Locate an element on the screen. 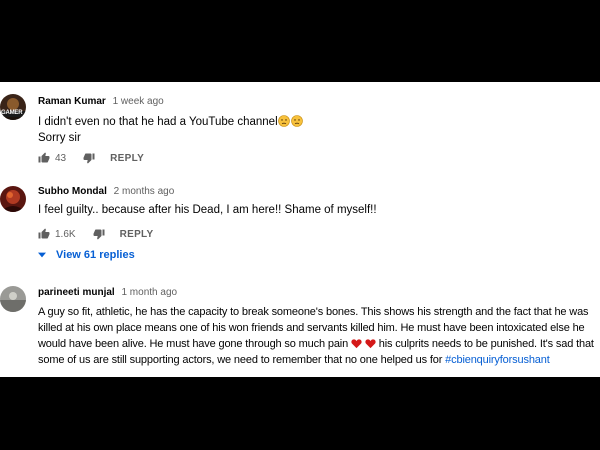 Image resolution: width=600 pixels, height=450 pixels. author-name: Raman Kumar is located at coordinates (72, 101).